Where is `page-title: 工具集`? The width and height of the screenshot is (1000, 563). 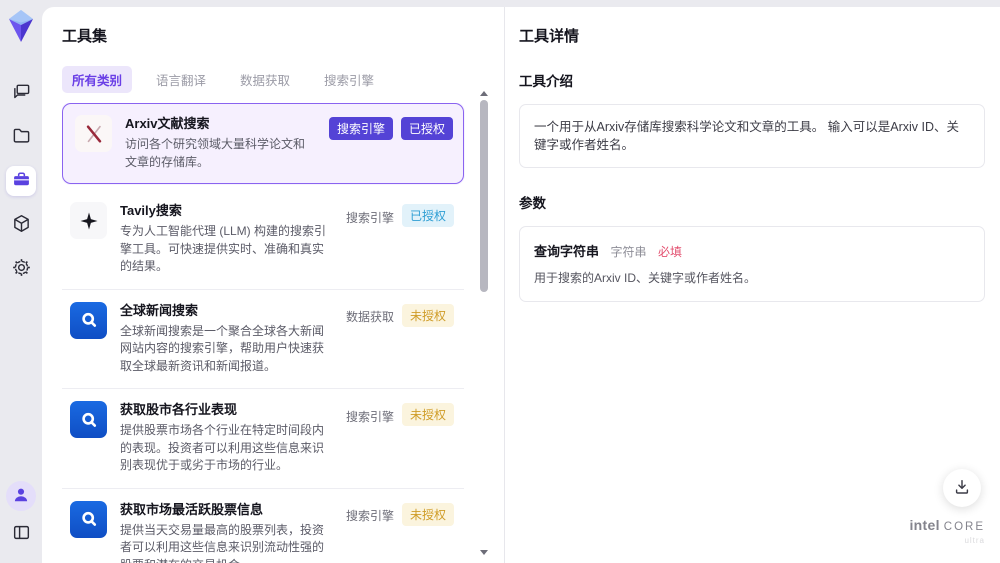
page-title: 工具集 is located at coordinates (85, 36).